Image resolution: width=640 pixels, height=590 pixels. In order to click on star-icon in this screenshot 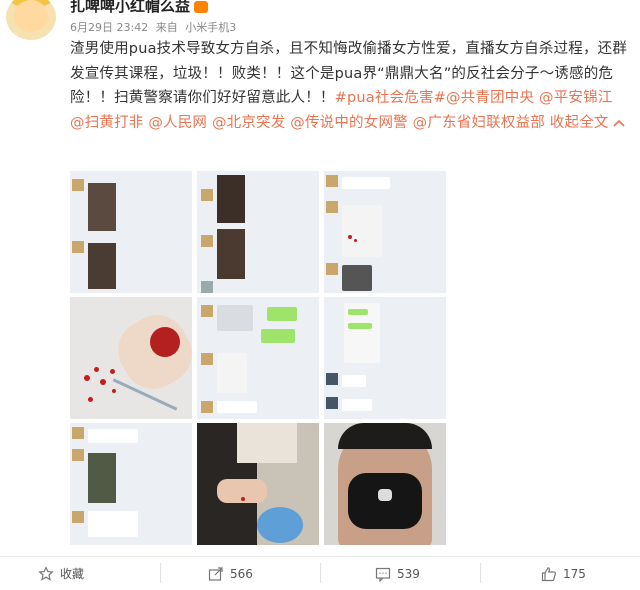, I will do `click(46, 573)`.